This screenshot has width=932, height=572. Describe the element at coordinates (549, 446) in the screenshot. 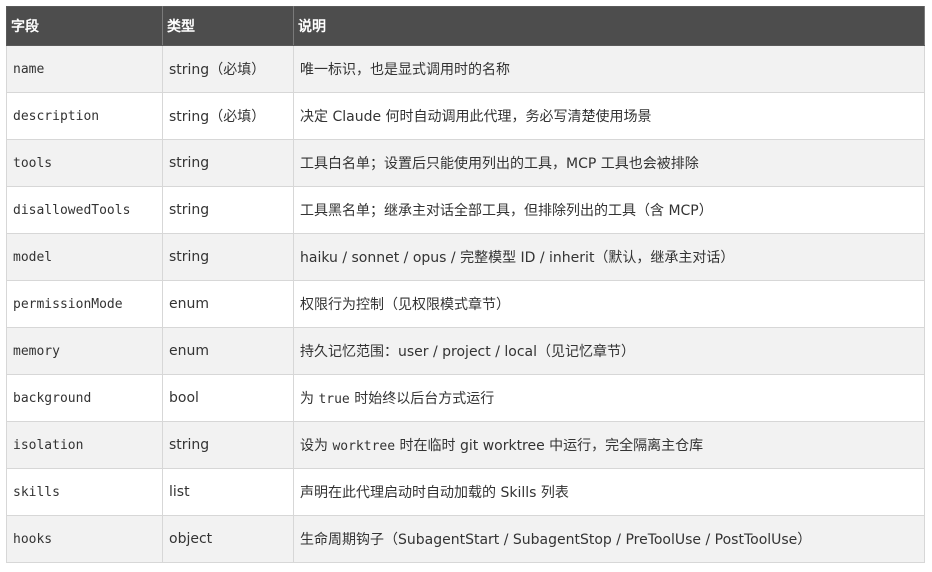

I see `description-text: 时在临时 git worktree 中运行，完全隔离主仓库` at that location.